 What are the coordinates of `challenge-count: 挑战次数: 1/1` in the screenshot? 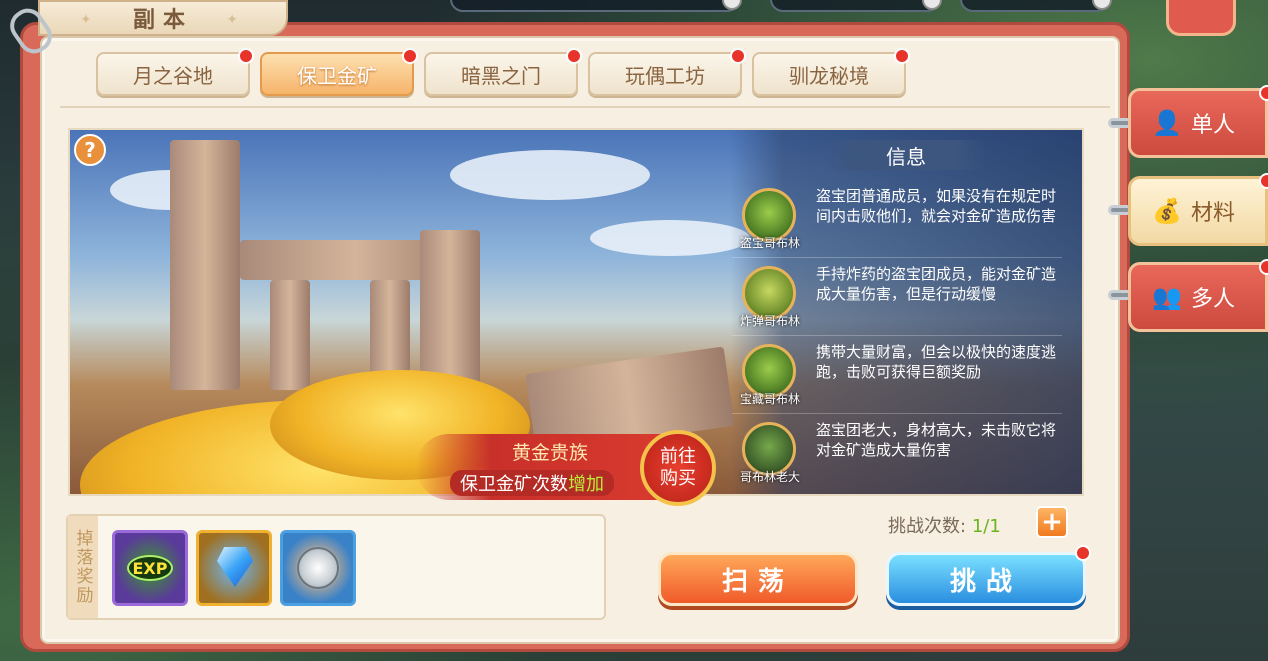 It's located at (944, 525).